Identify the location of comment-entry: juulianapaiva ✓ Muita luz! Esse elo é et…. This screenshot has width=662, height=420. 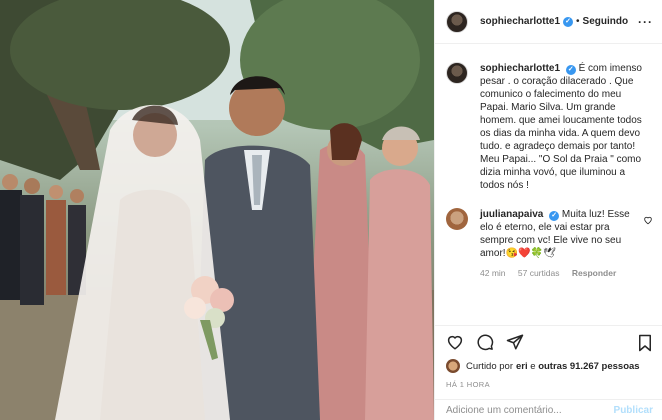
(548, 243).